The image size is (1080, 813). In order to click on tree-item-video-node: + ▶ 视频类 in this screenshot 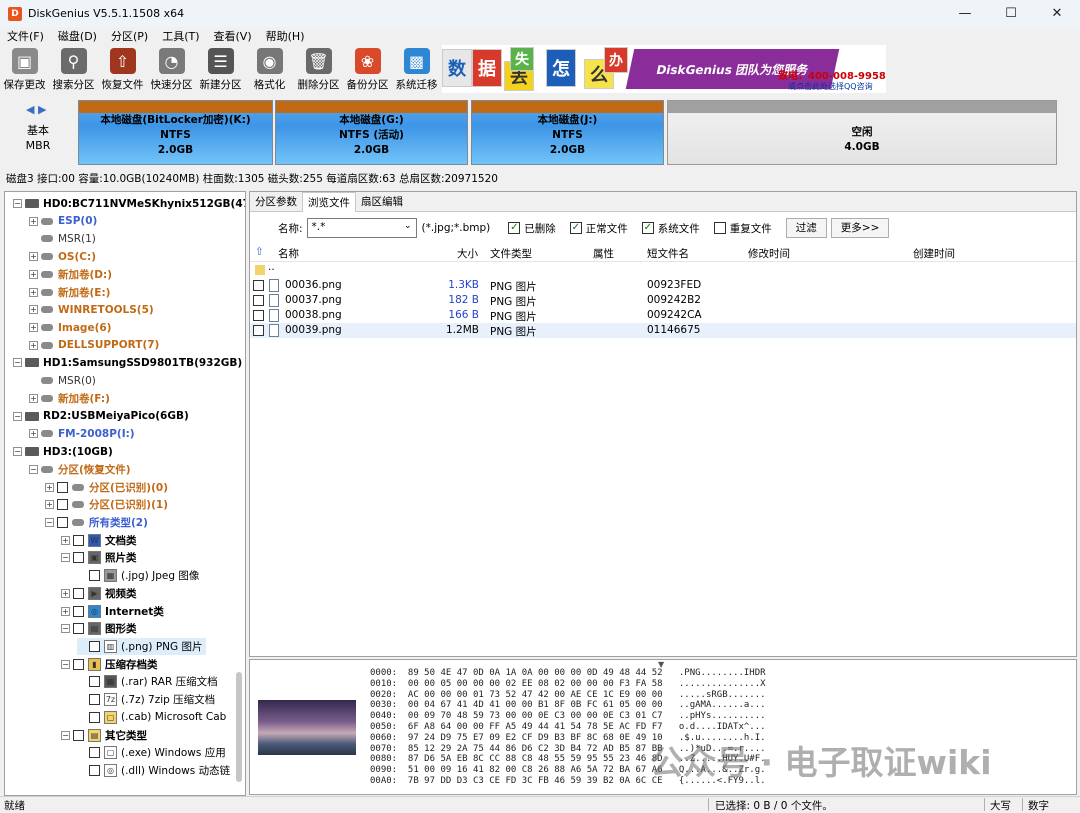, I will do `click(99, 593)`.